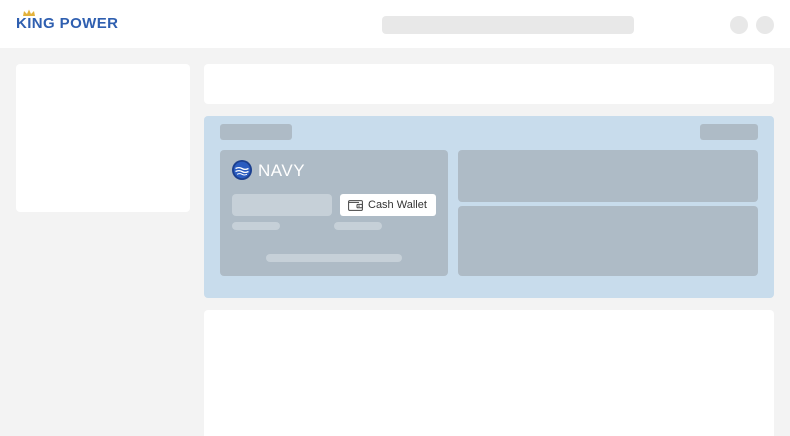 Image resolution: width=790 pixels, height=436 pixels. I want to click on wallet-icon, so click(355, 205).